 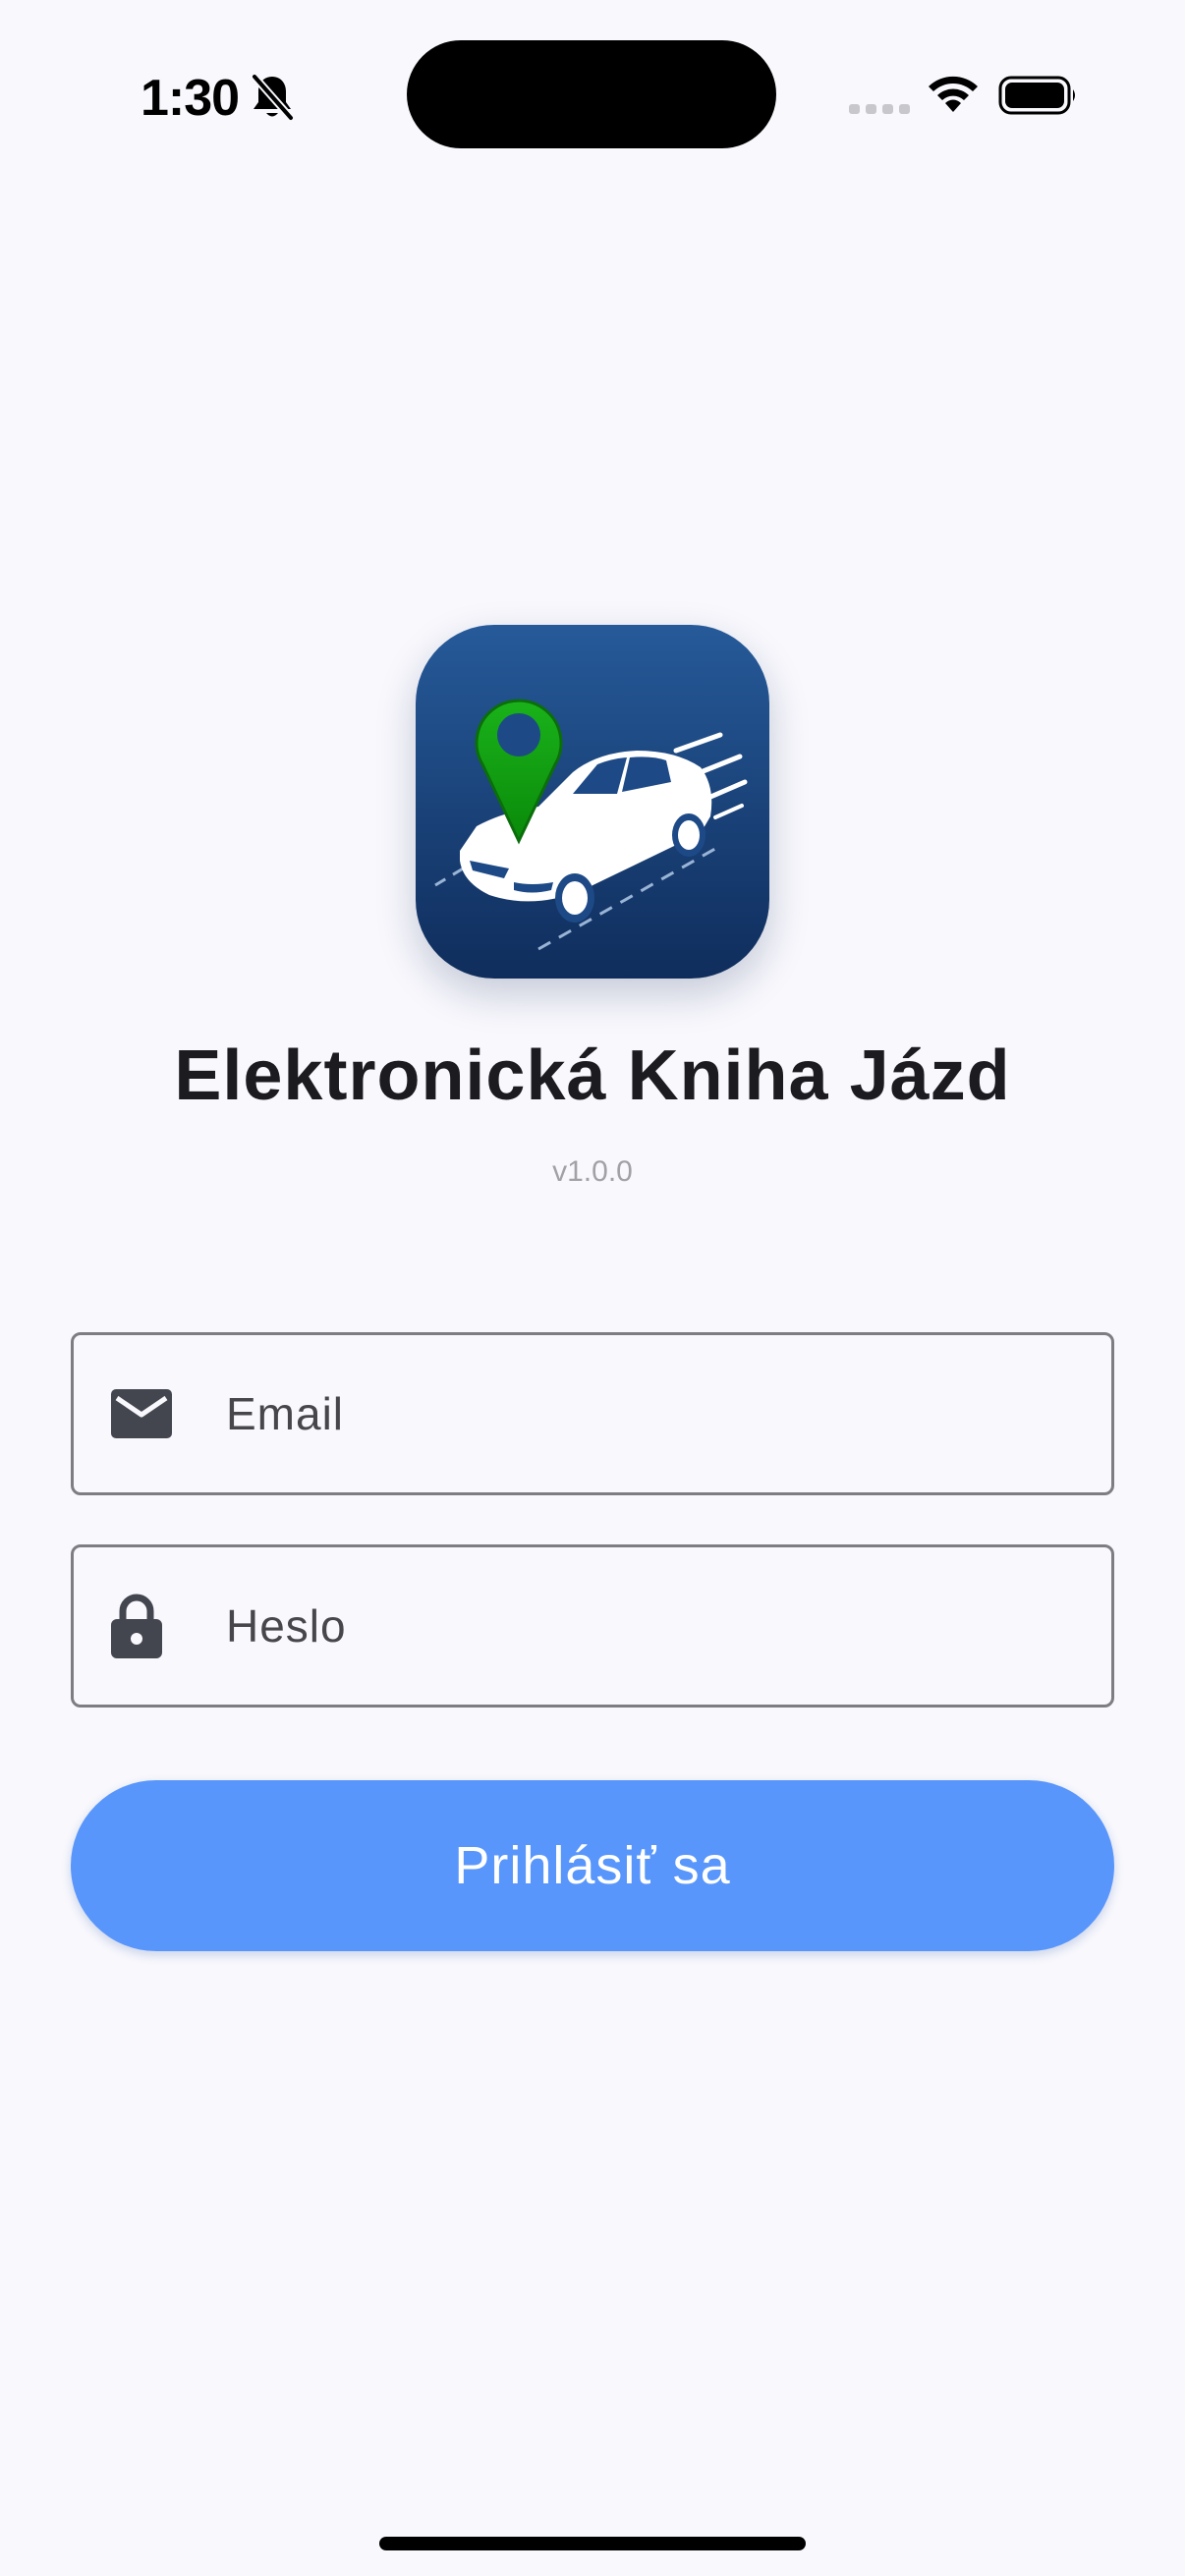 What do you see at coordinates (592, 2543) in the screenshot?
I see `home-indicator` at bounding box center [592, 2543].